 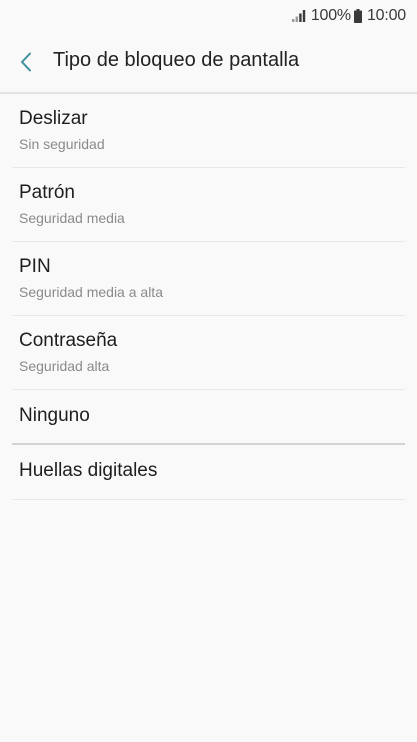 What do you see at coordinates (62, 144) in the screenshot?
I see `option-description: Sin seguridad` at bounding box center [62, 144].